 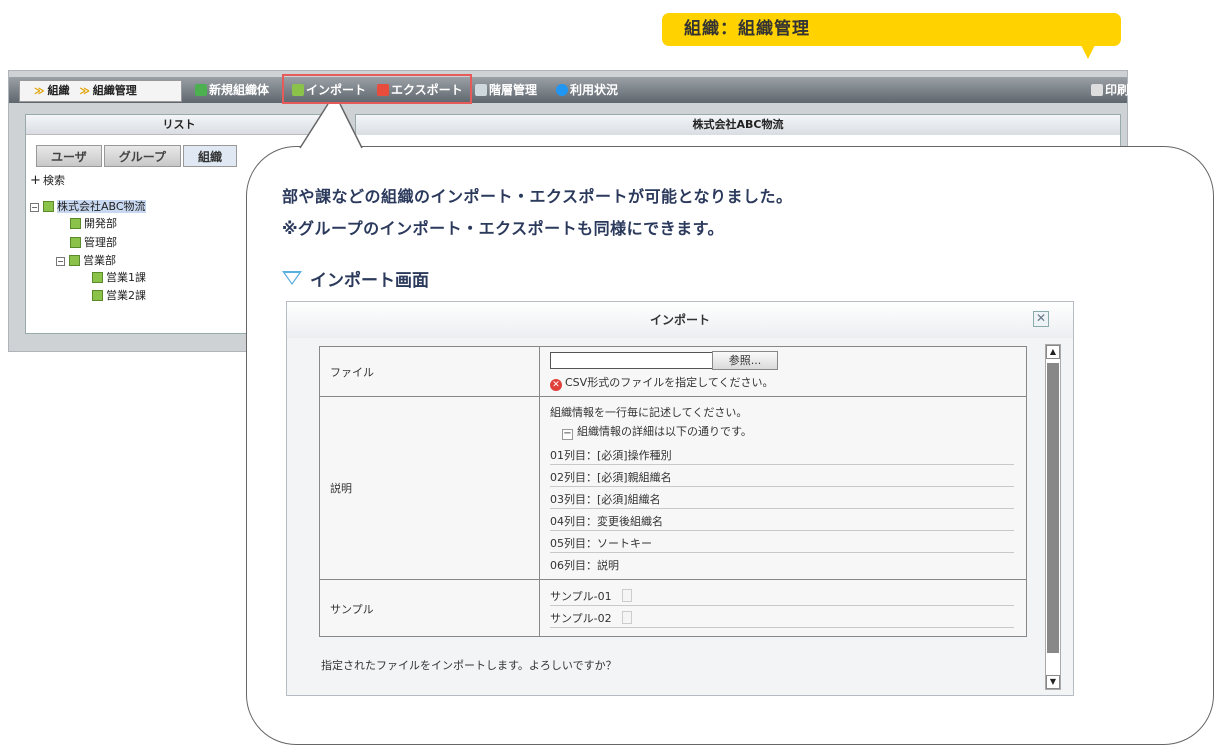 What do you see at coordinates (782, 596) in the screenshot?
I see `sample-link: サンプル-01` at bounding box center [782, 596].